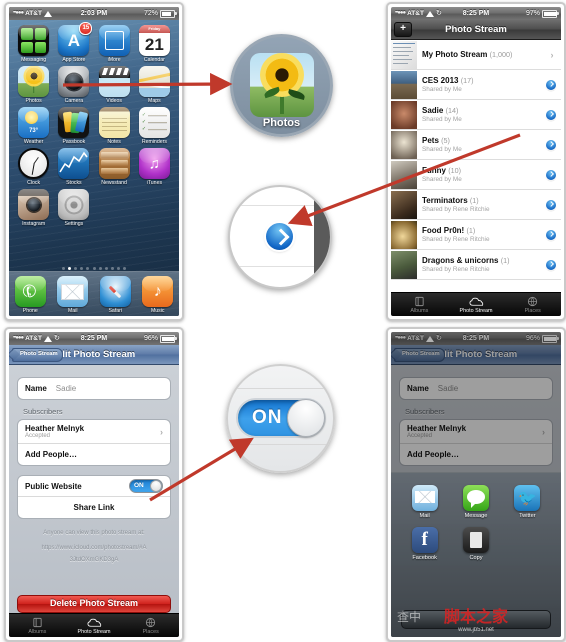 The image size is (566, 642). I want to click on app-videos: Videos, so click(114, 85).